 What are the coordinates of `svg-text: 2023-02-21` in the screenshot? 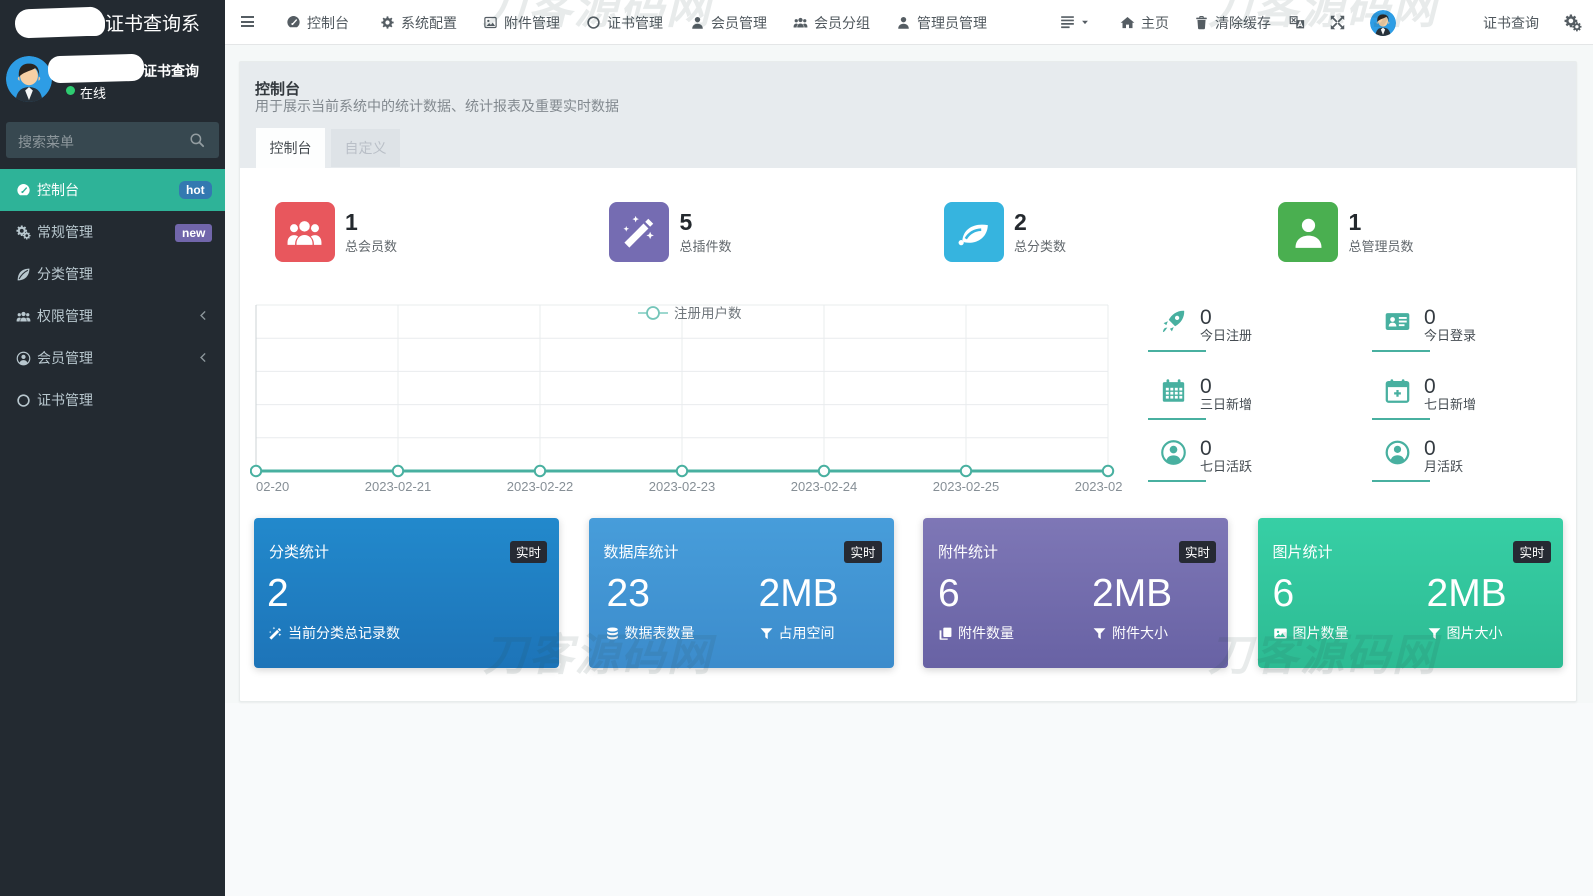 It's located at (398, 486).